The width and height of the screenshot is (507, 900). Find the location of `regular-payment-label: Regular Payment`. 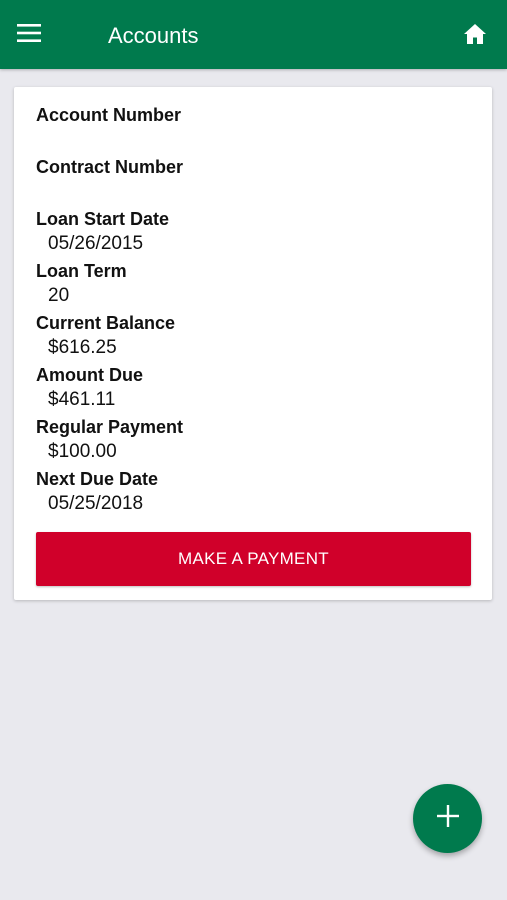

regular-payment-label: Regular Payment is located at coordinates (110, 427).